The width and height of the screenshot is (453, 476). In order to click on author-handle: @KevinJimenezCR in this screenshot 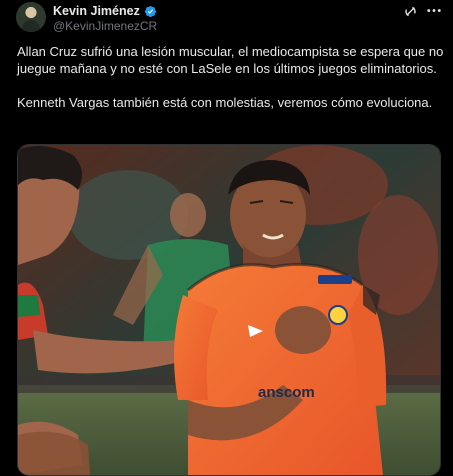, I will do `click(105, 26)`.